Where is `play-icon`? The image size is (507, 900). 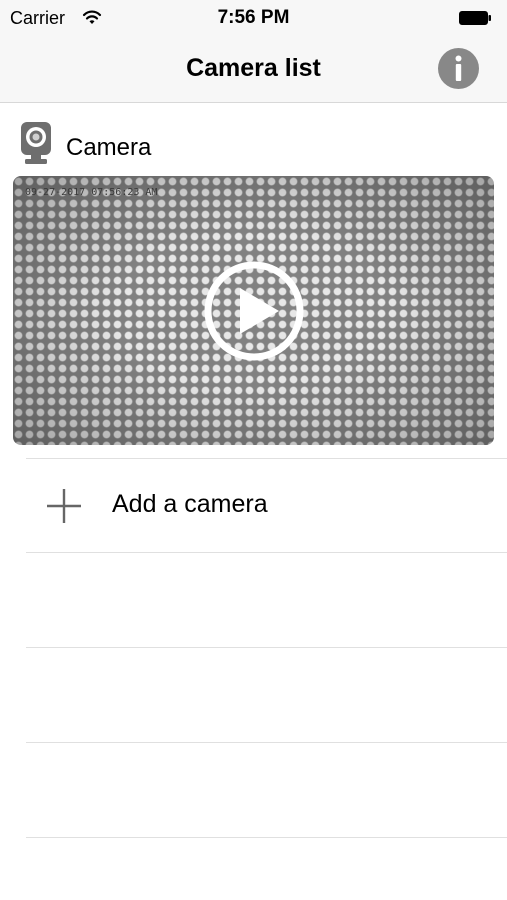 play-icon is located at coordinates (254, 311).